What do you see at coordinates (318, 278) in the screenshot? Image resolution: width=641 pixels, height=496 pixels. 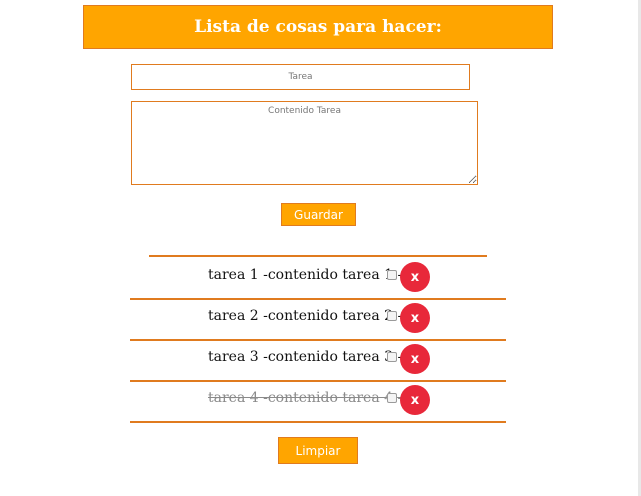 I see `task-row: tarea 1 -contenido tarea 1 - -0 x` at bounding box center [318, 278].